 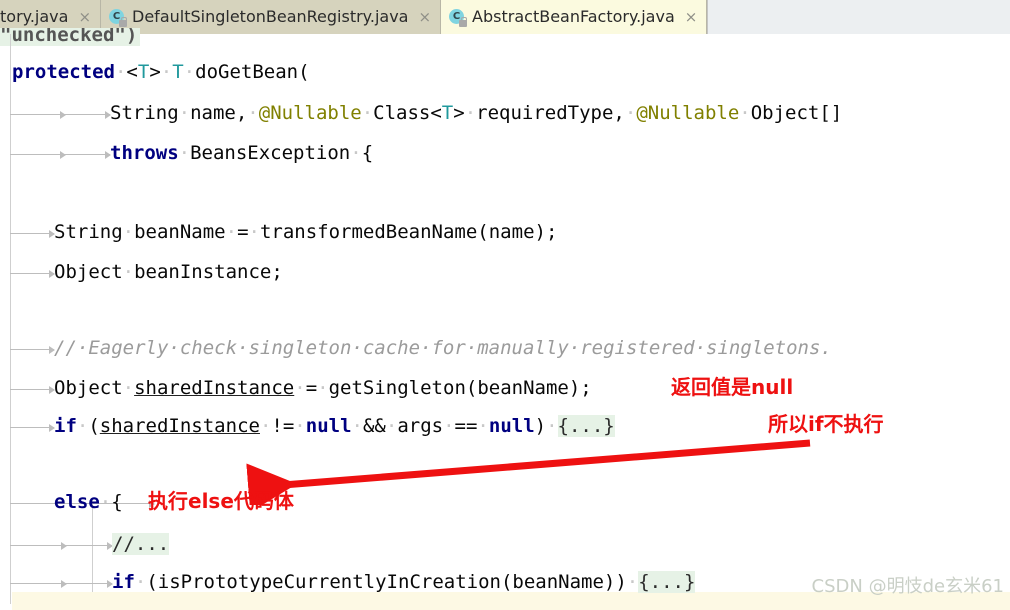 I want to click on code-token: Object[], so click(x=796, y=113).